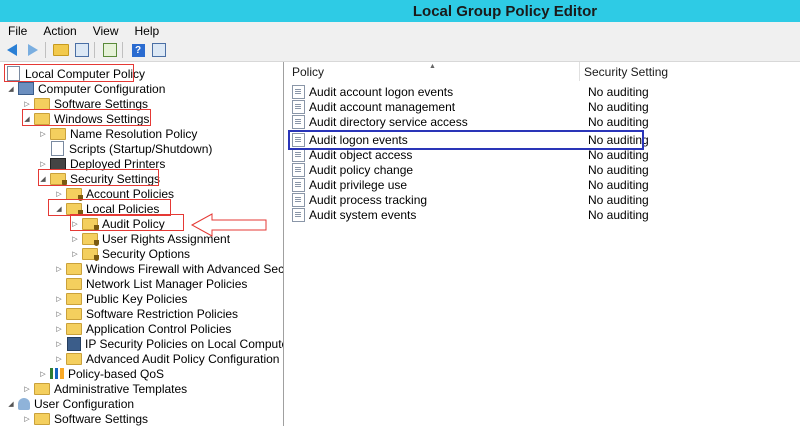 This screenshot has height=426, width=800. I want to click on help-icon: ?, so click(138, 50).